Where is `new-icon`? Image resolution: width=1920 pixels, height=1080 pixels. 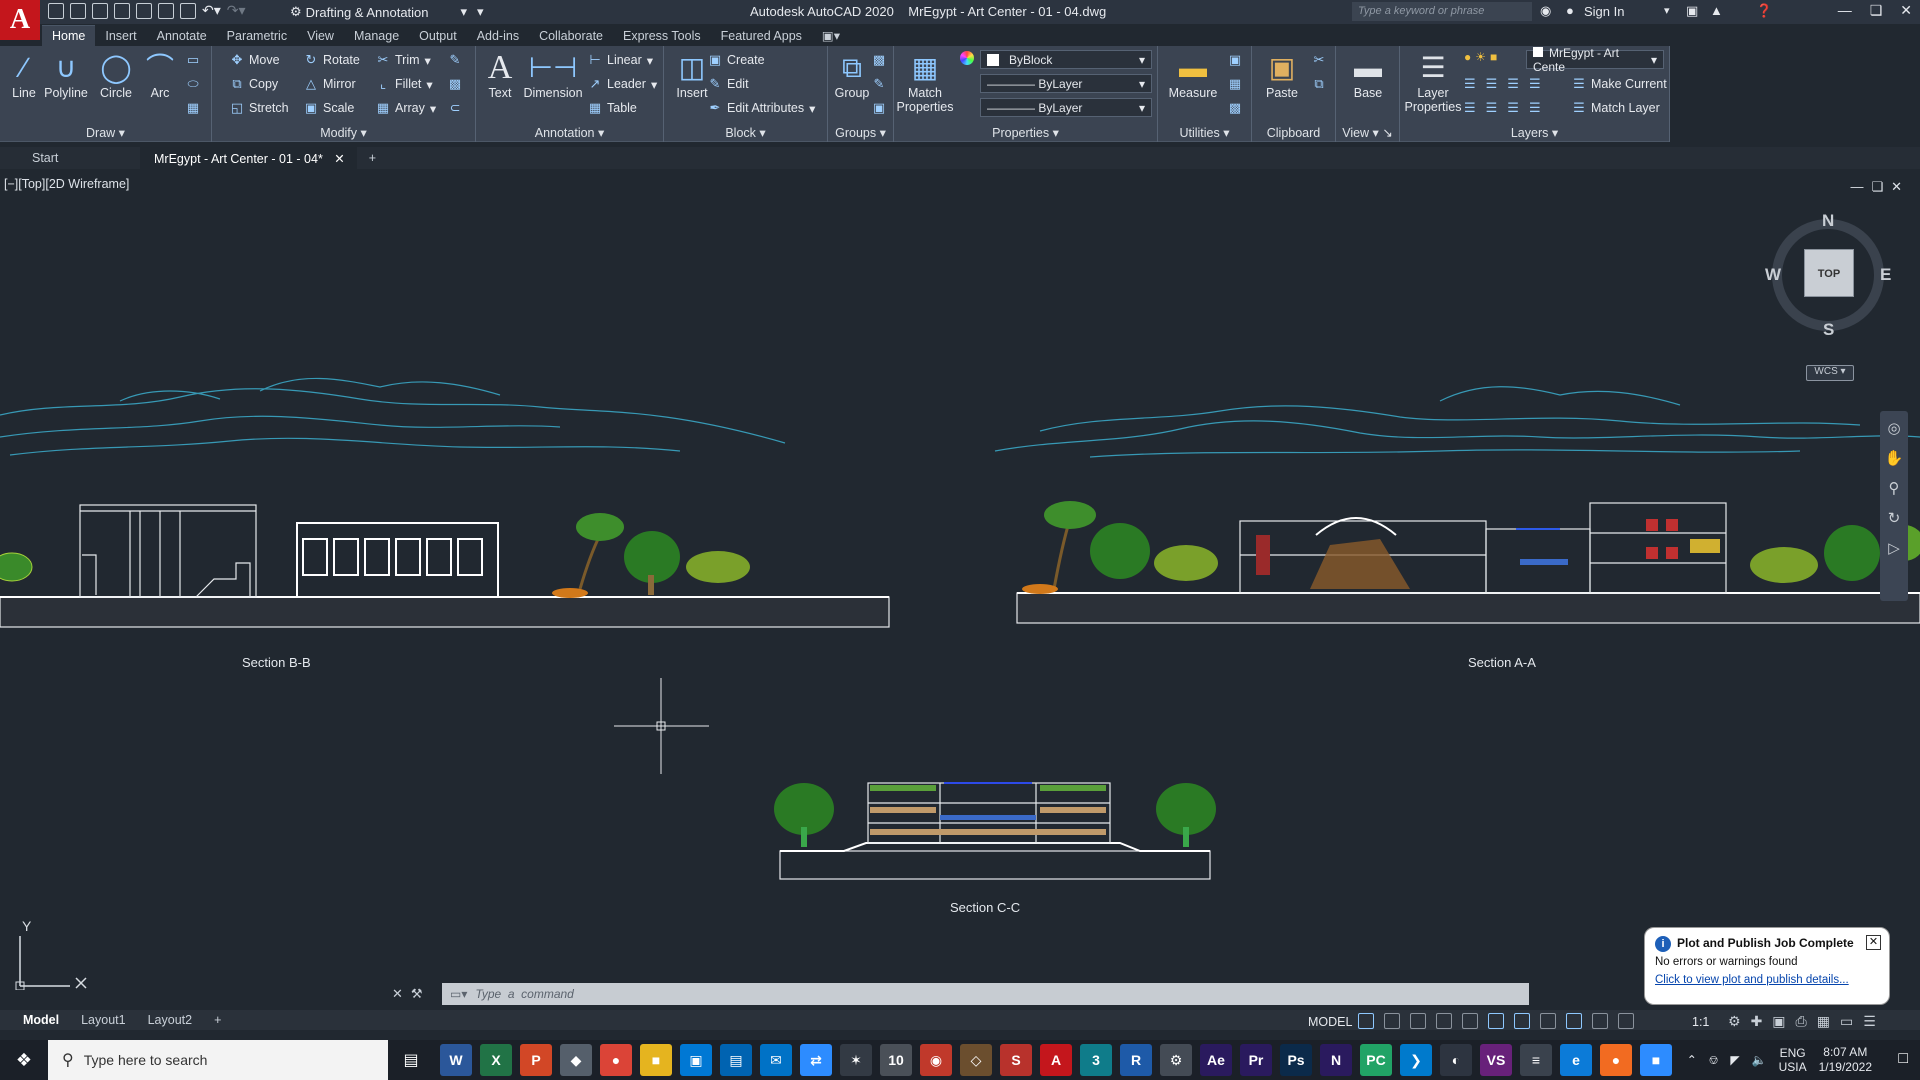
new-icon is located at coordinates (56, 10).